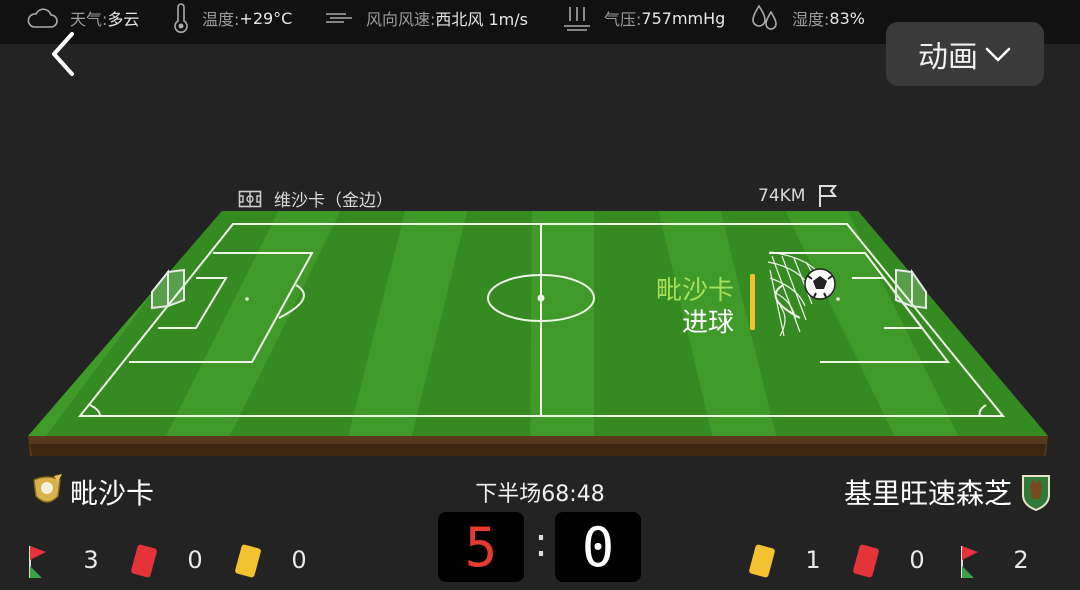  Describe the element at coordinates (948, 57) in the screenshot. I see `animation-label: 动画` at that location.